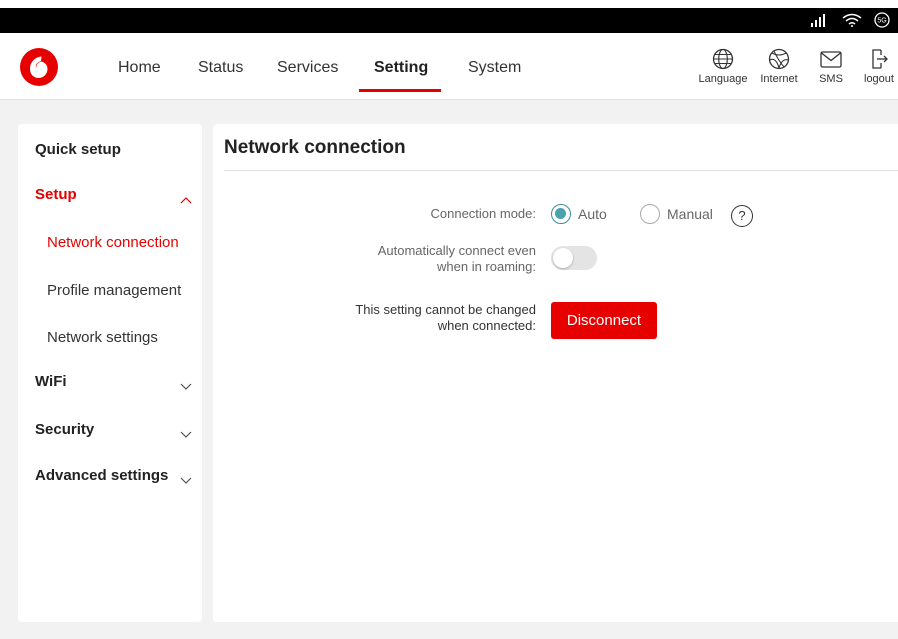  I want to click on internet-icon, so click(779, 59).